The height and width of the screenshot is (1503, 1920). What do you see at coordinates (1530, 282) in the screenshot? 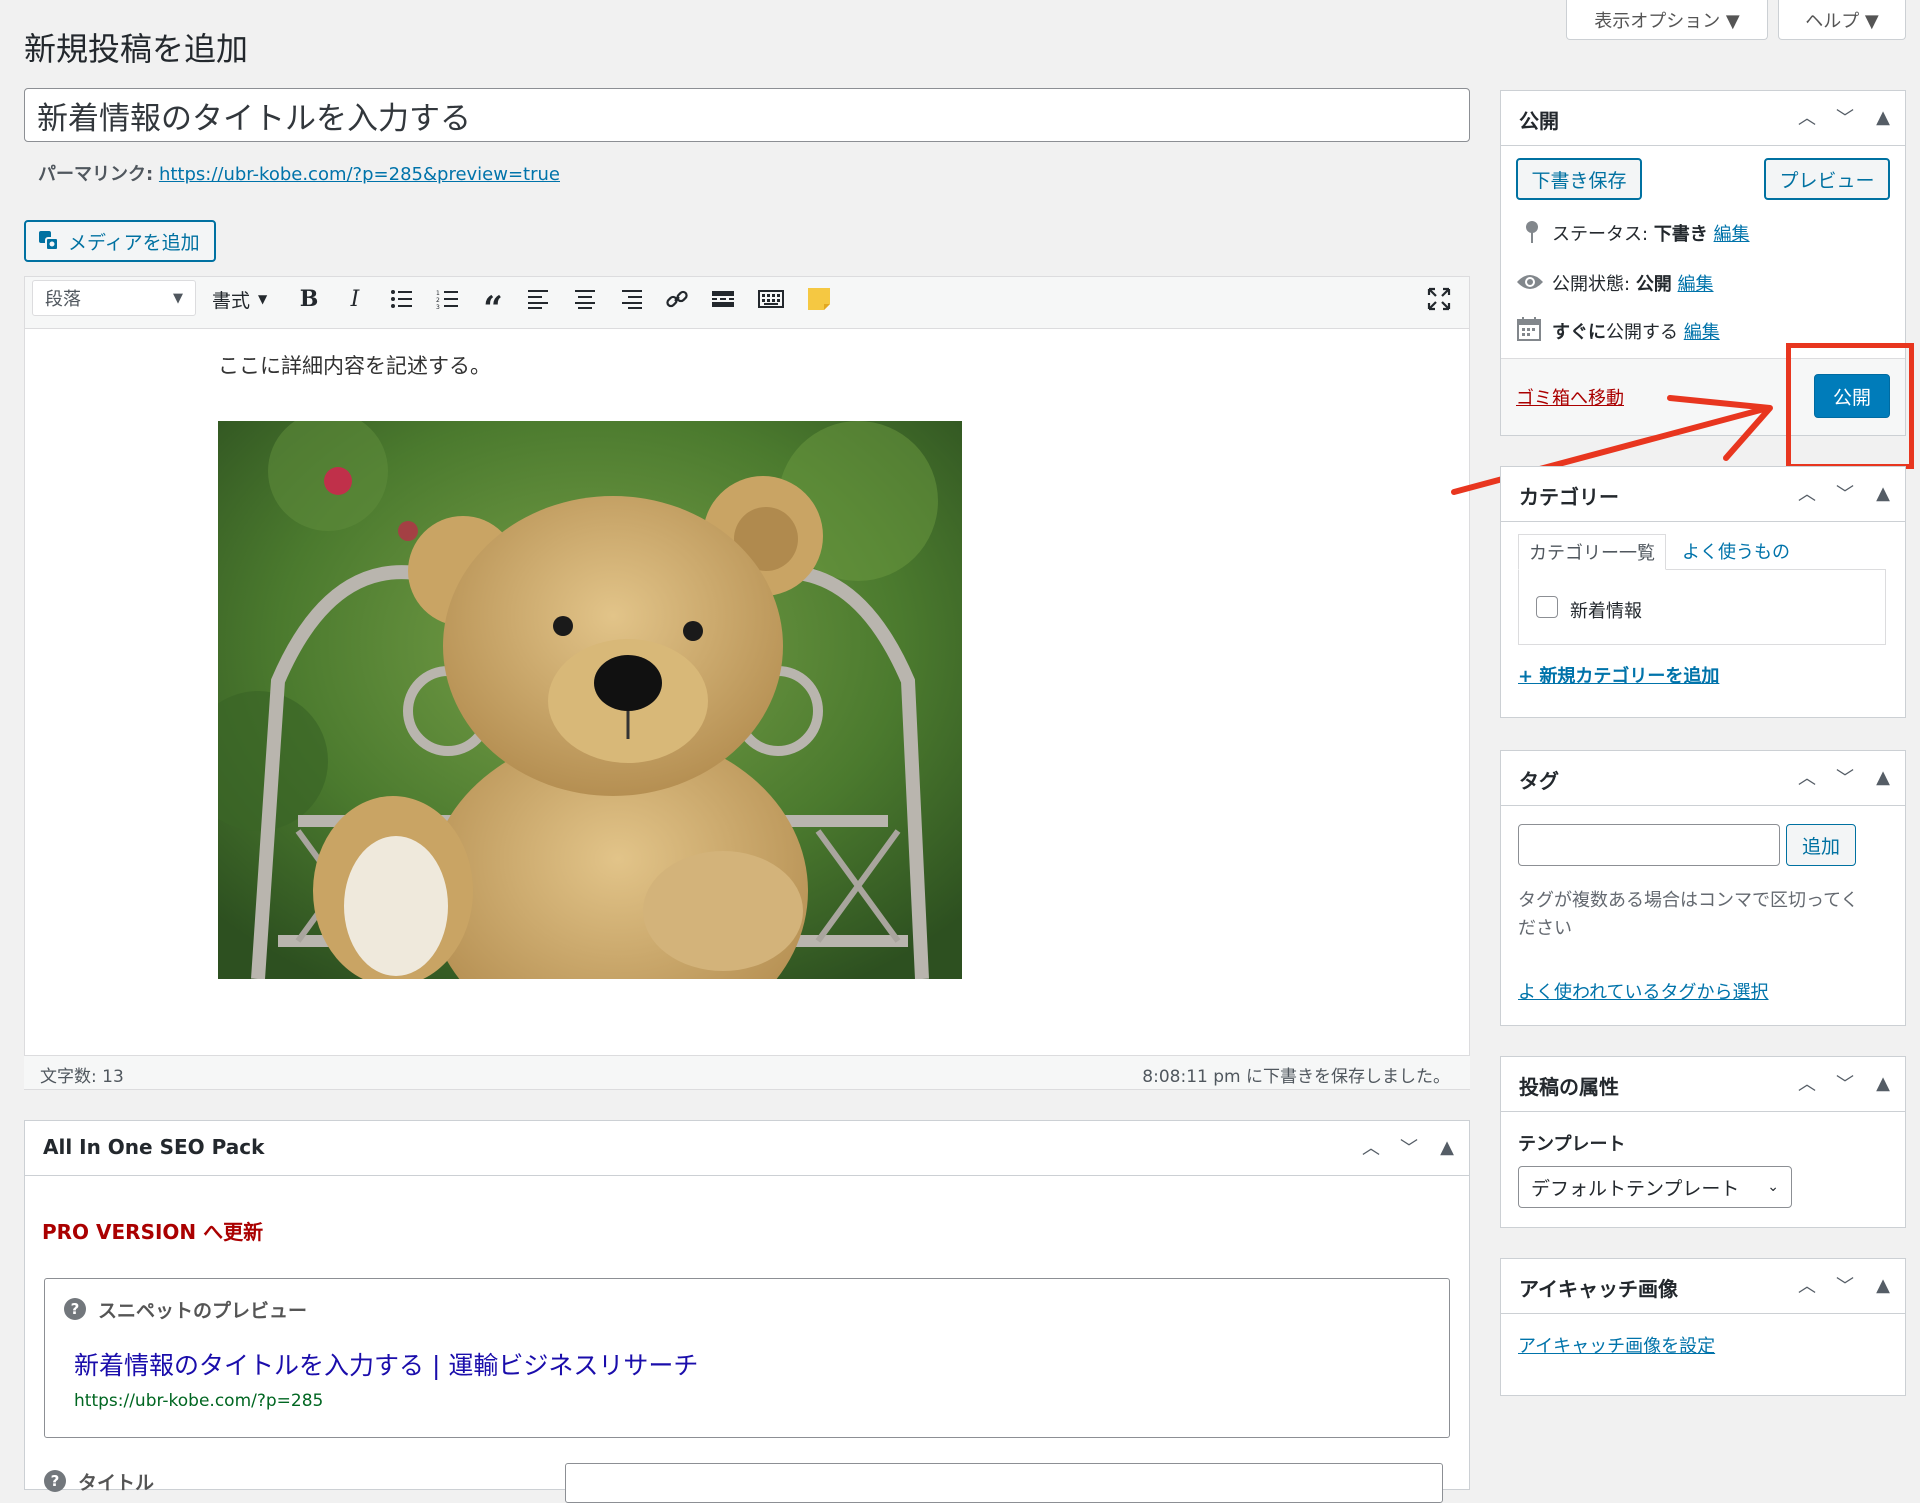
I see `eye-icon` at bounding box center [1530, 282].